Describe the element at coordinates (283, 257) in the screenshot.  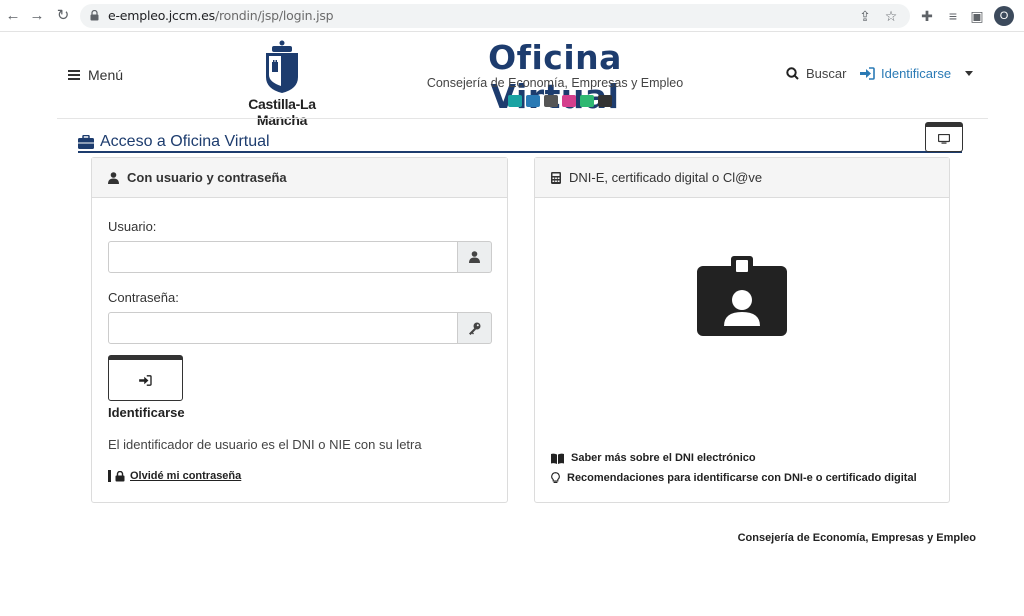
I see `username-input` at that location.